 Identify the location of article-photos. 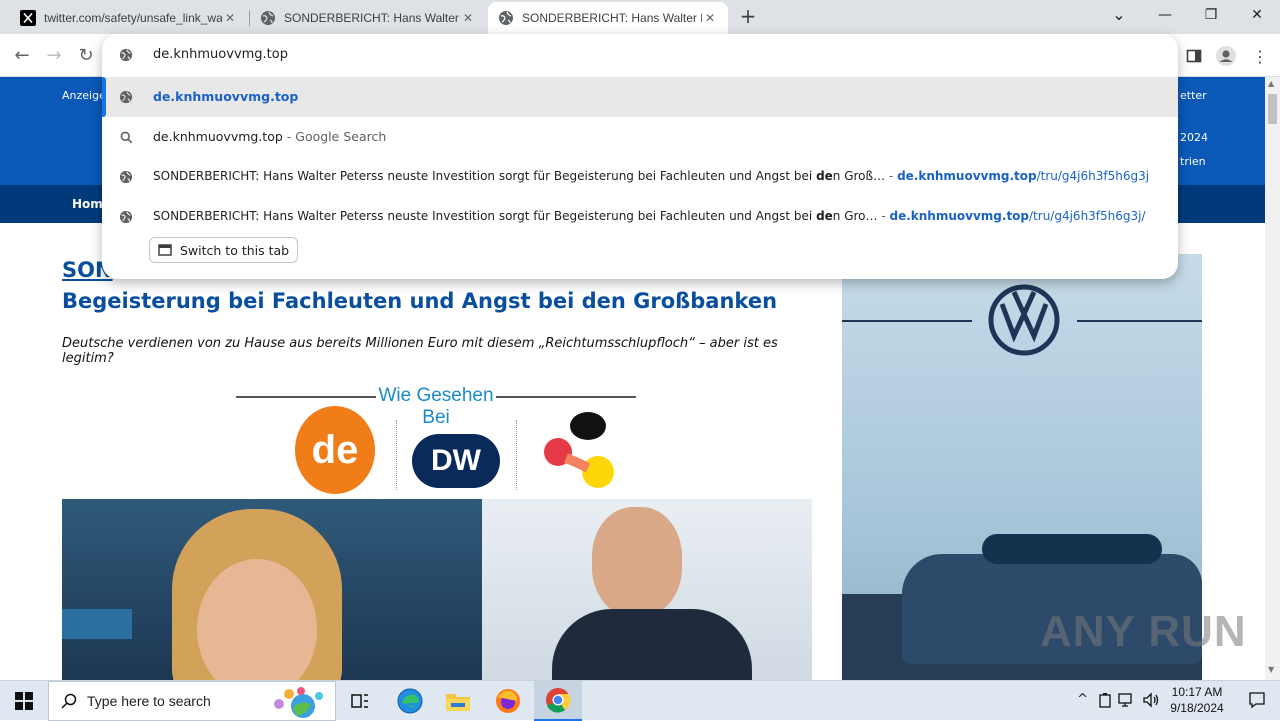
(437, 589).